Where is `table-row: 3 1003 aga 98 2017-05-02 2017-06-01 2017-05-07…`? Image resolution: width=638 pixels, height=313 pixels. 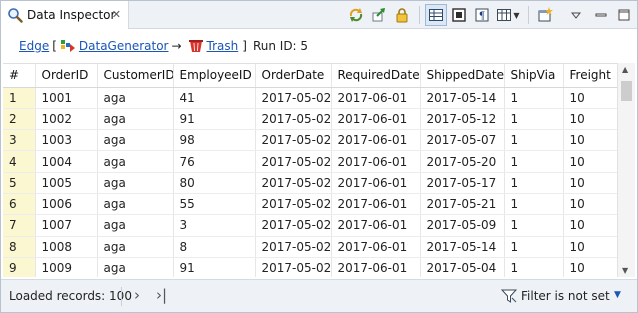
table-row: 3 1003 aga 98 2017-05-02 2017-06-01 2017-05-07… is located at coordinates (310, 140).